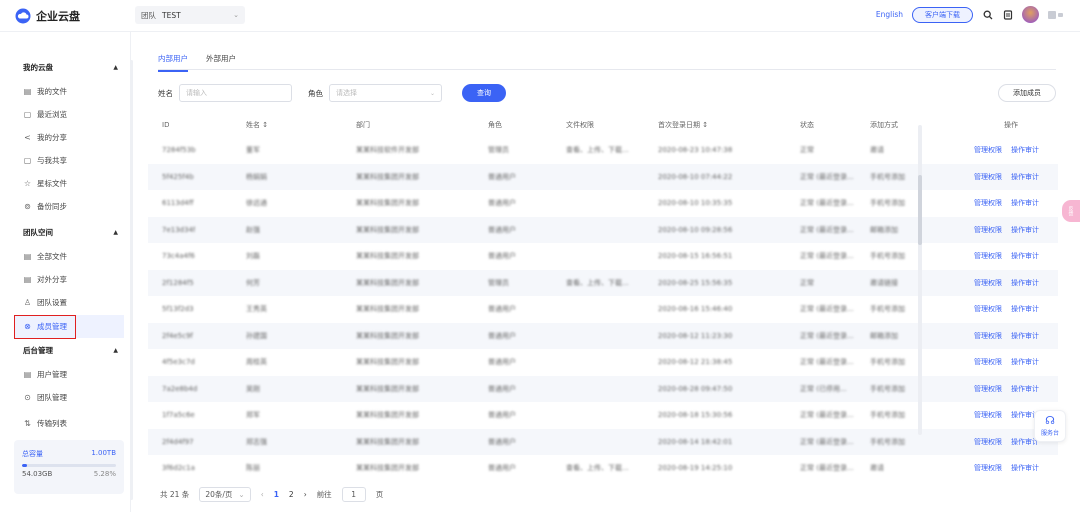 Image resolution: width=1080 pixels, height=512 pixels. What do you see at coordinates (52, 91) in the screenshot?
I see `sidebar-item-label: 我的文件` at bounding box center [52, 91].